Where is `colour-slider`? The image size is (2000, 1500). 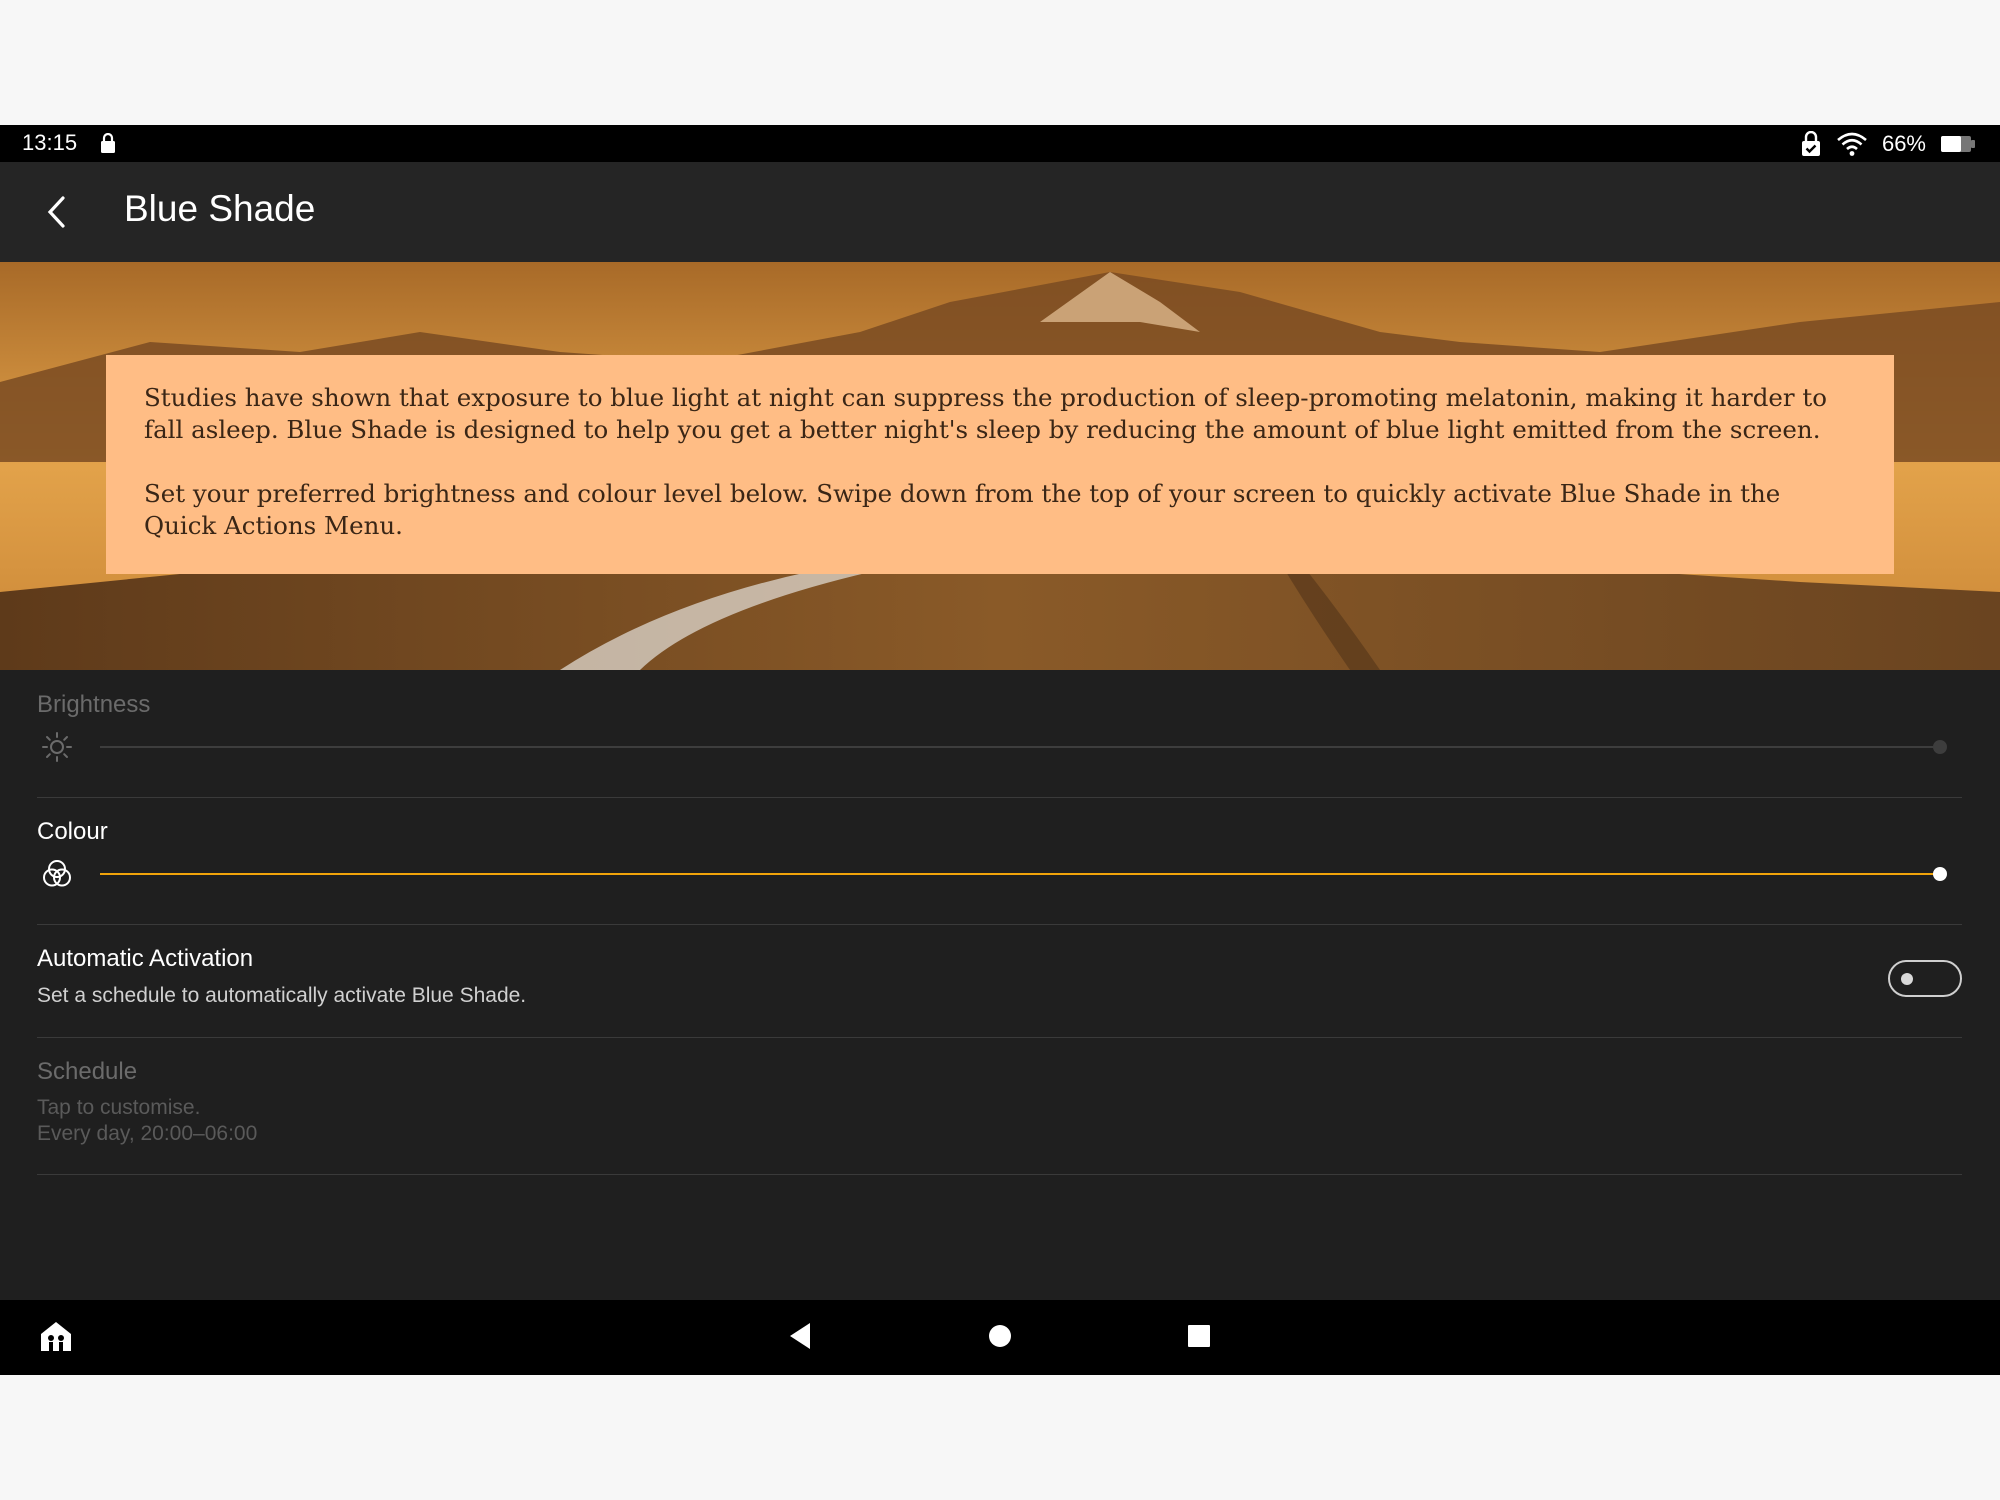 colour-slider is located at coordinates (1020, 874).